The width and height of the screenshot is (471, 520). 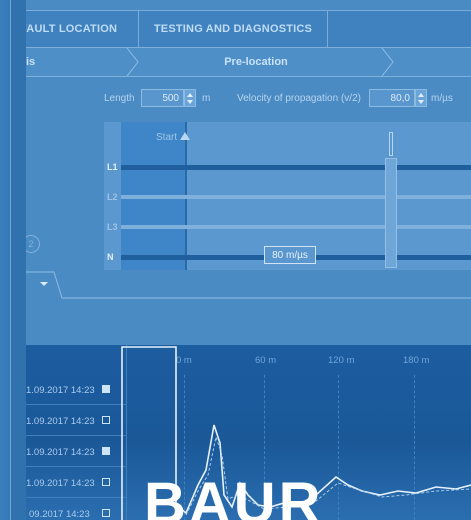 What do you see at coordinates (391, 213) in the screenshot?
I see `fault-marker` at bounding box center [391, 213].